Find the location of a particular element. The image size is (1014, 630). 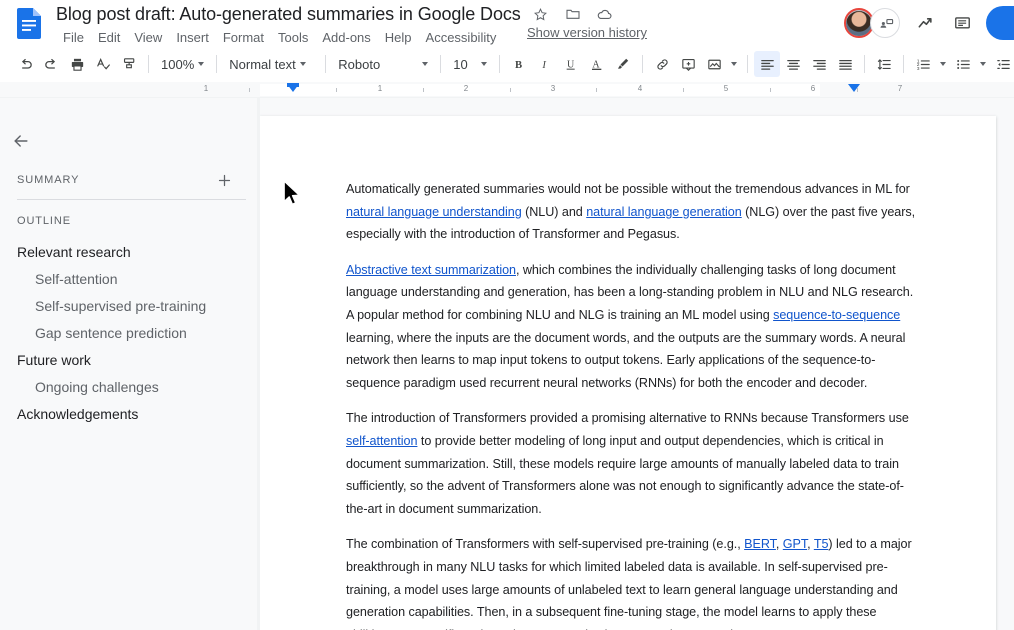

menu-item-format: Format is located at coordinates (243, 38).